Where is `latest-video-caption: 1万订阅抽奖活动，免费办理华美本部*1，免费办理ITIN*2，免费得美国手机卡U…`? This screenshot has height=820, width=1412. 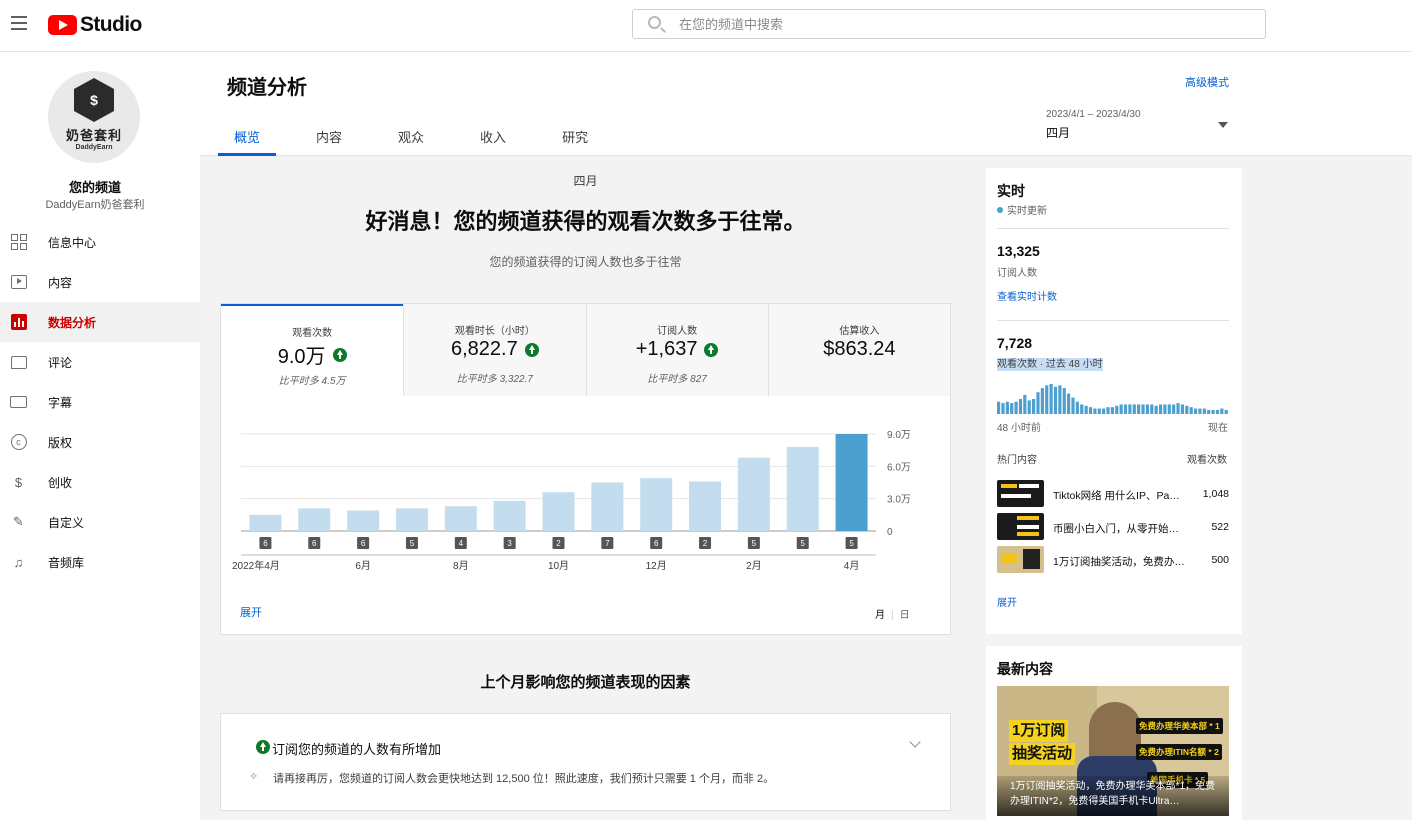
latest-video-caption: 1万订阅抽奖活动，免费办理华美本部*1，免费办理ITIN*2，免费得美国手机卡U… is located at coordinates (1113, 796).